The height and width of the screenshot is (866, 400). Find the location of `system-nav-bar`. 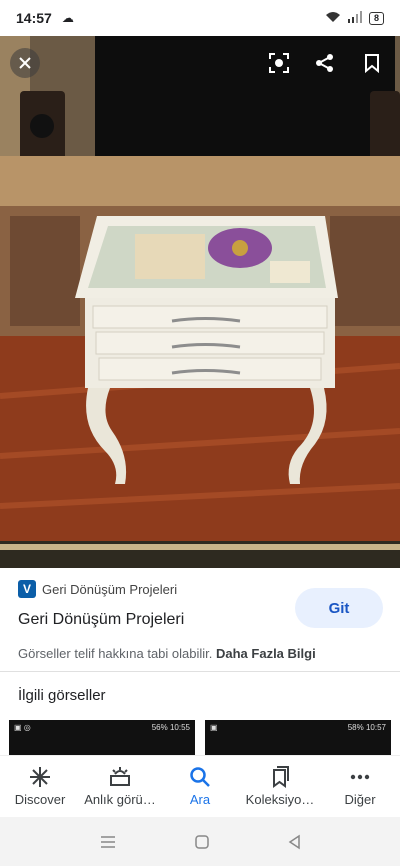

system-nav-bar is located at coordinates (200, 841).